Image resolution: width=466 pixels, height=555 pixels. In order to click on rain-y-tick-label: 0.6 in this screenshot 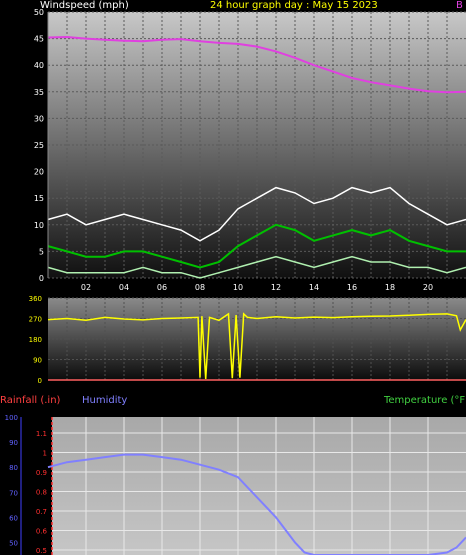, I will do `click(42, 532)`.